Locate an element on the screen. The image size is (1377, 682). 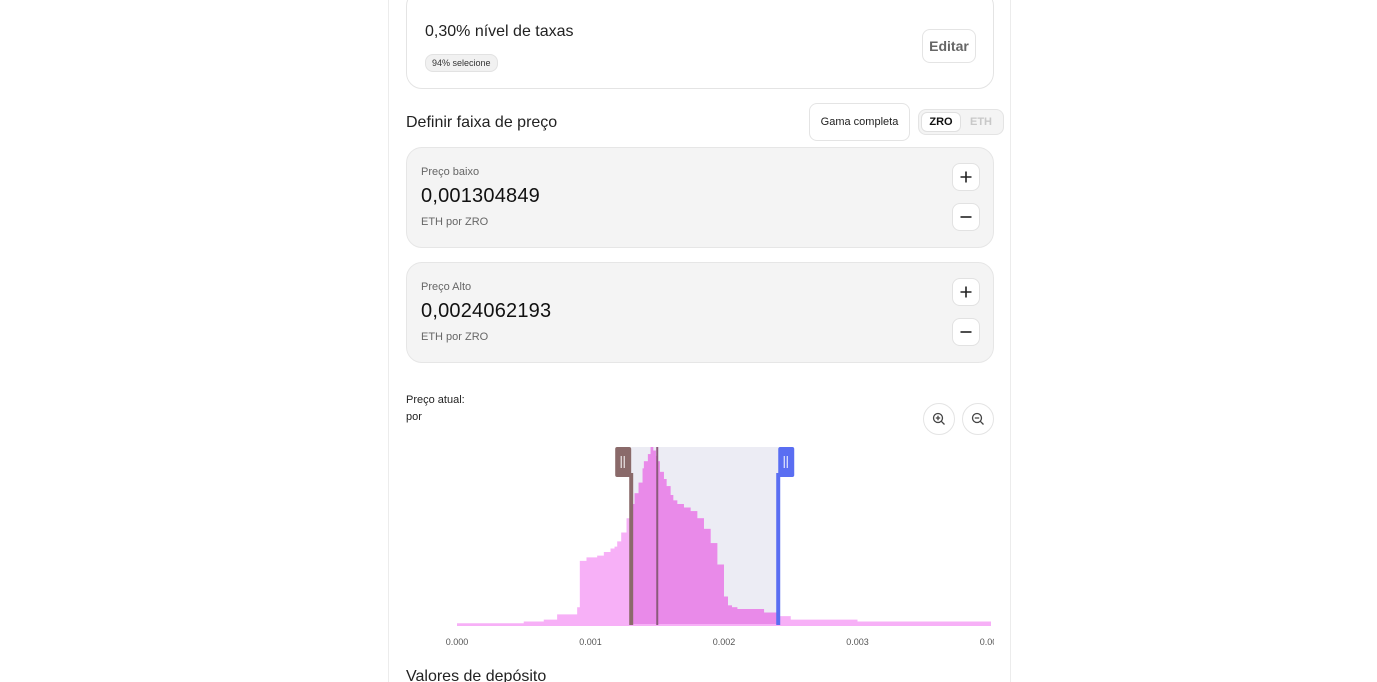
x-tick-label: 0.002 is located at coordinates (724, 642).